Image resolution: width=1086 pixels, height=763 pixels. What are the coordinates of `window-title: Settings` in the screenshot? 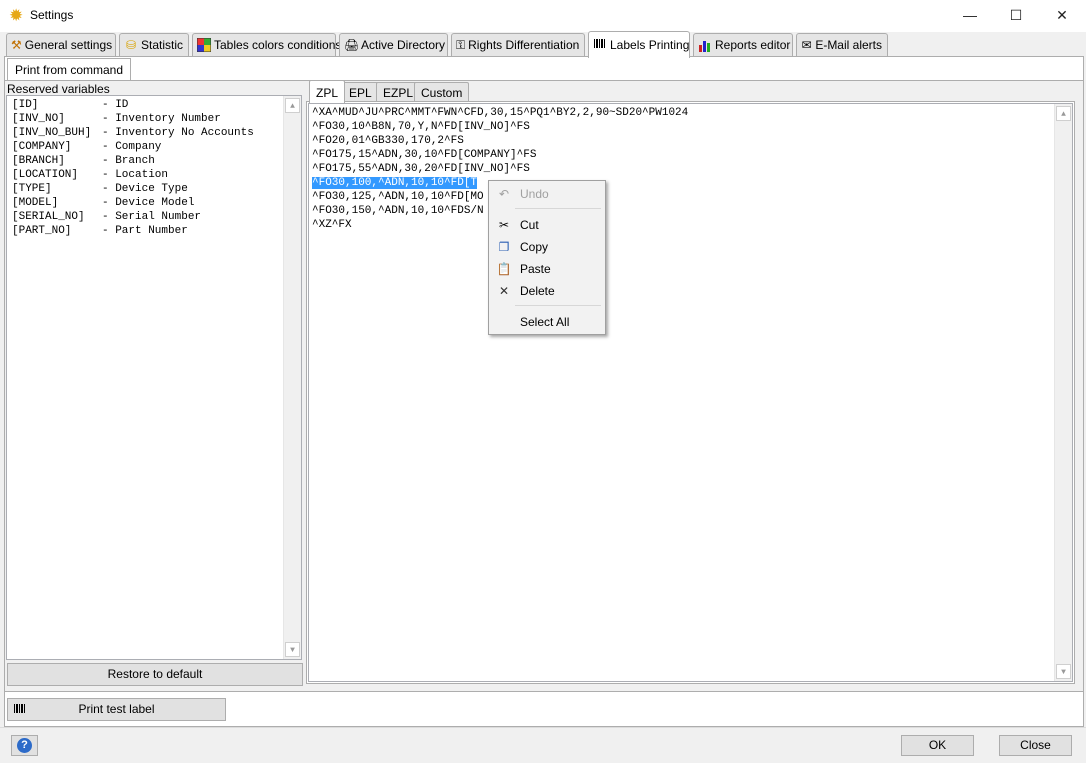 It's located at (52, 15).